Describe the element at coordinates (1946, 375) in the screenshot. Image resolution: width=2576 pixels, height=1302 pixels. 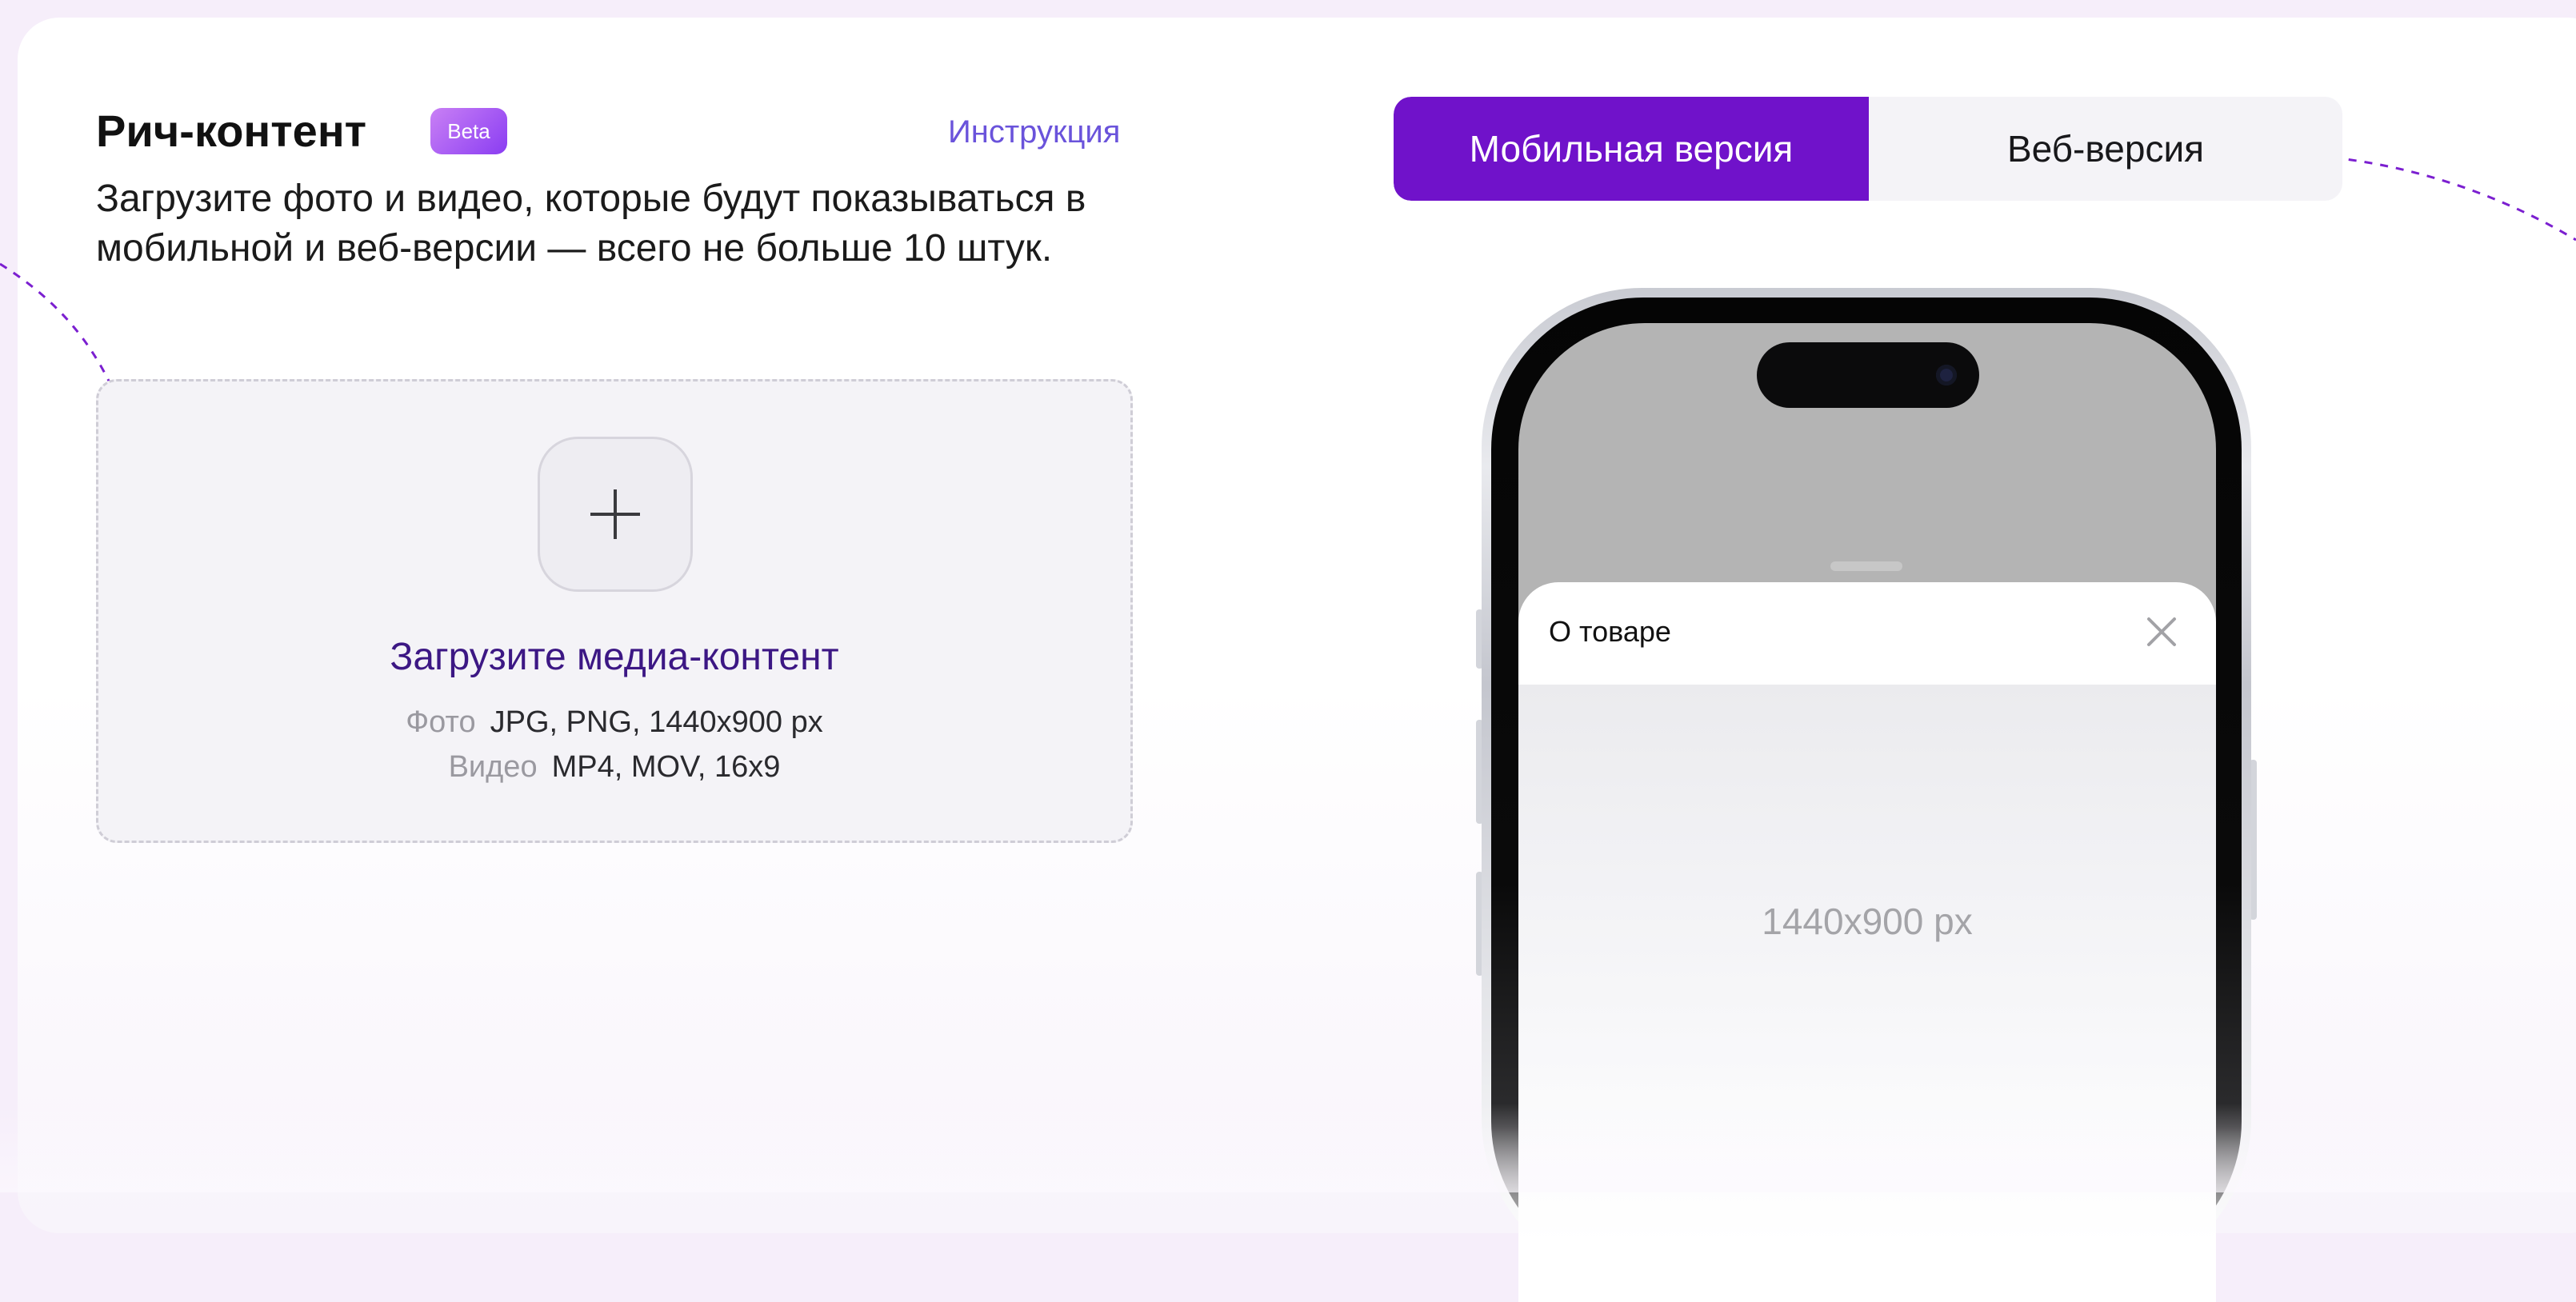
I see `camera-icon` at that location.